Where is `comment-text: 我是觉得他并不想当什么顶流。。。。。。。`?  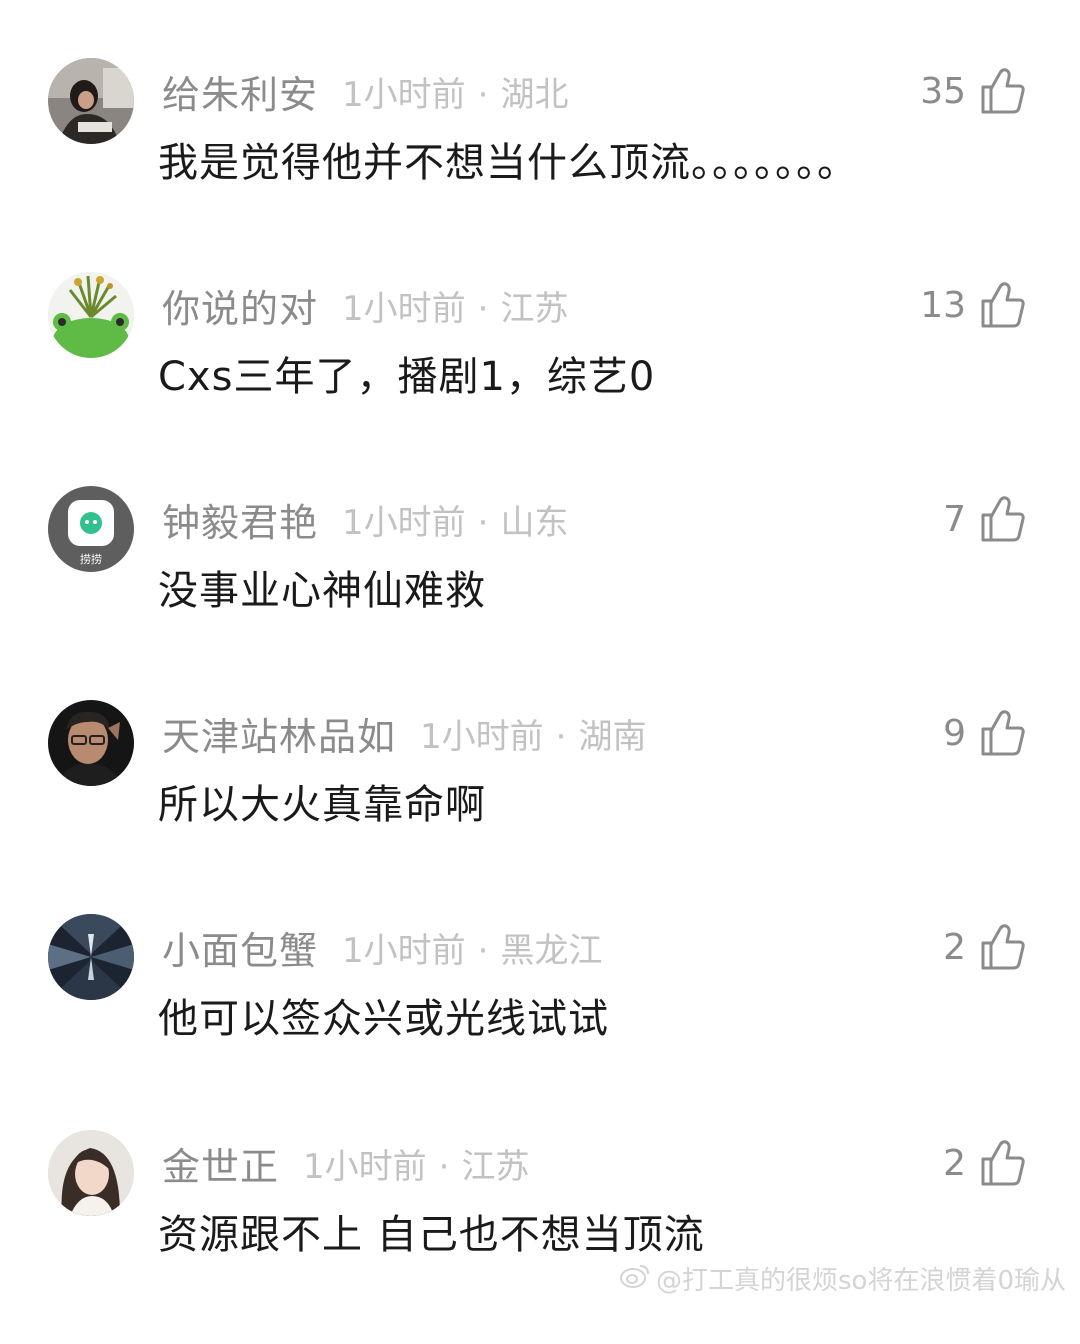
comment-text: 我是觉得他并不想当什么顶流。。。。。。。 is located at coordinates (508, 163).